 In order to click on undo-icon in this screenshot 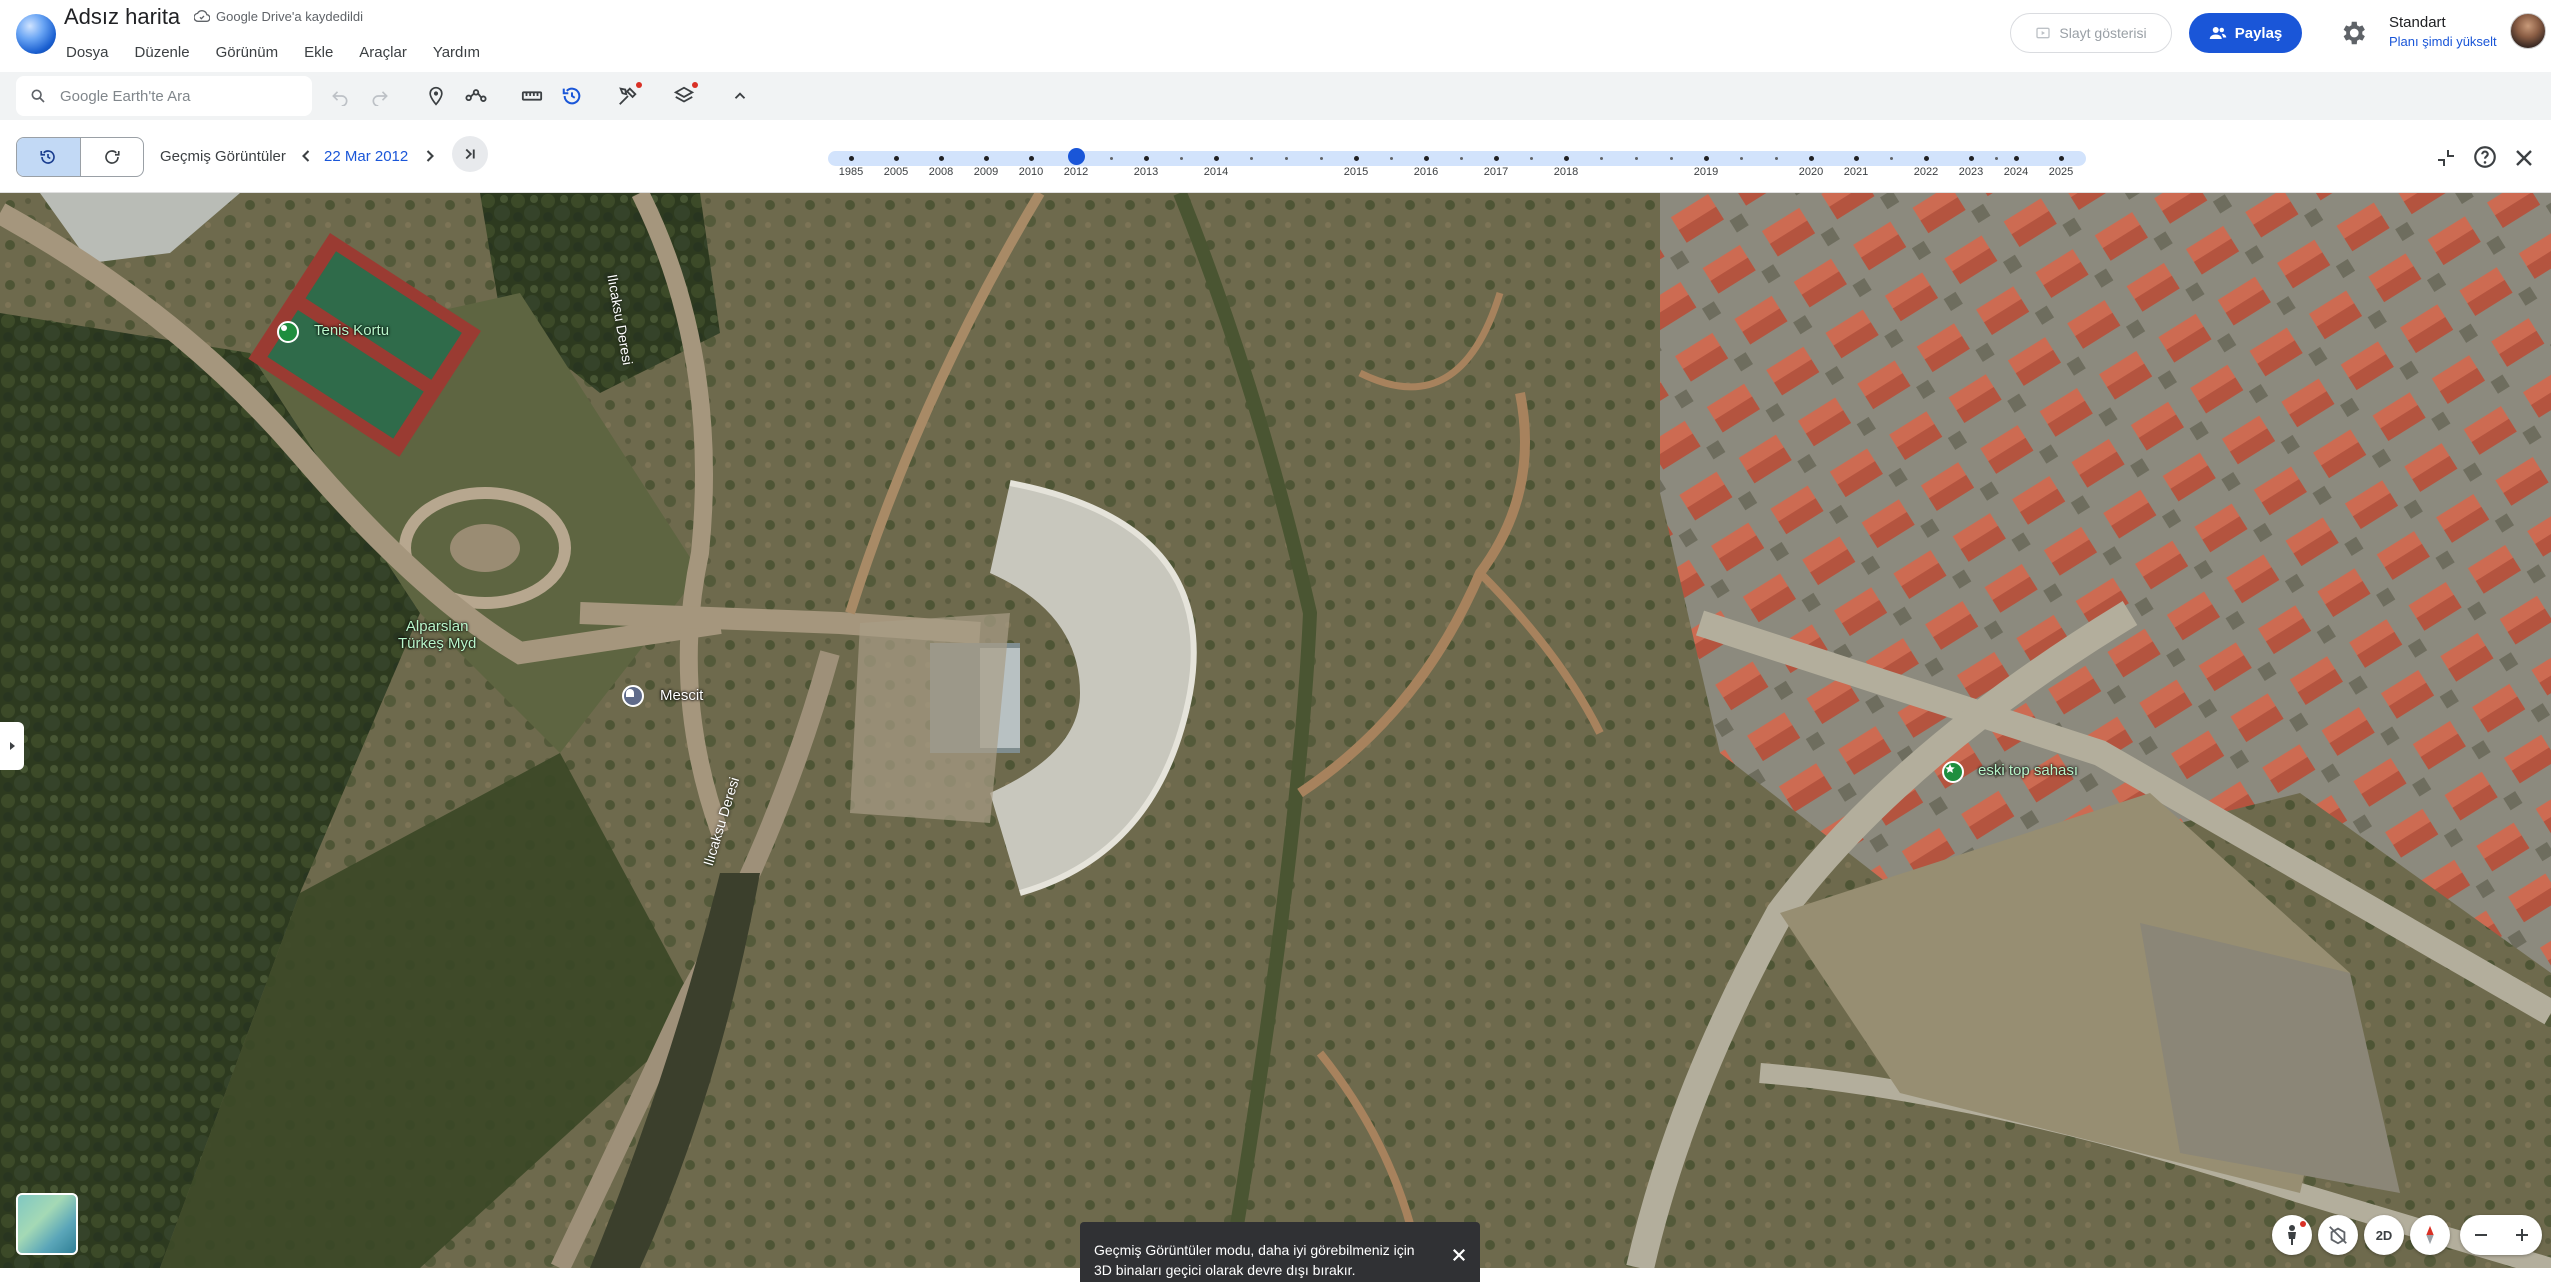, I will do `click(340, 96)`.